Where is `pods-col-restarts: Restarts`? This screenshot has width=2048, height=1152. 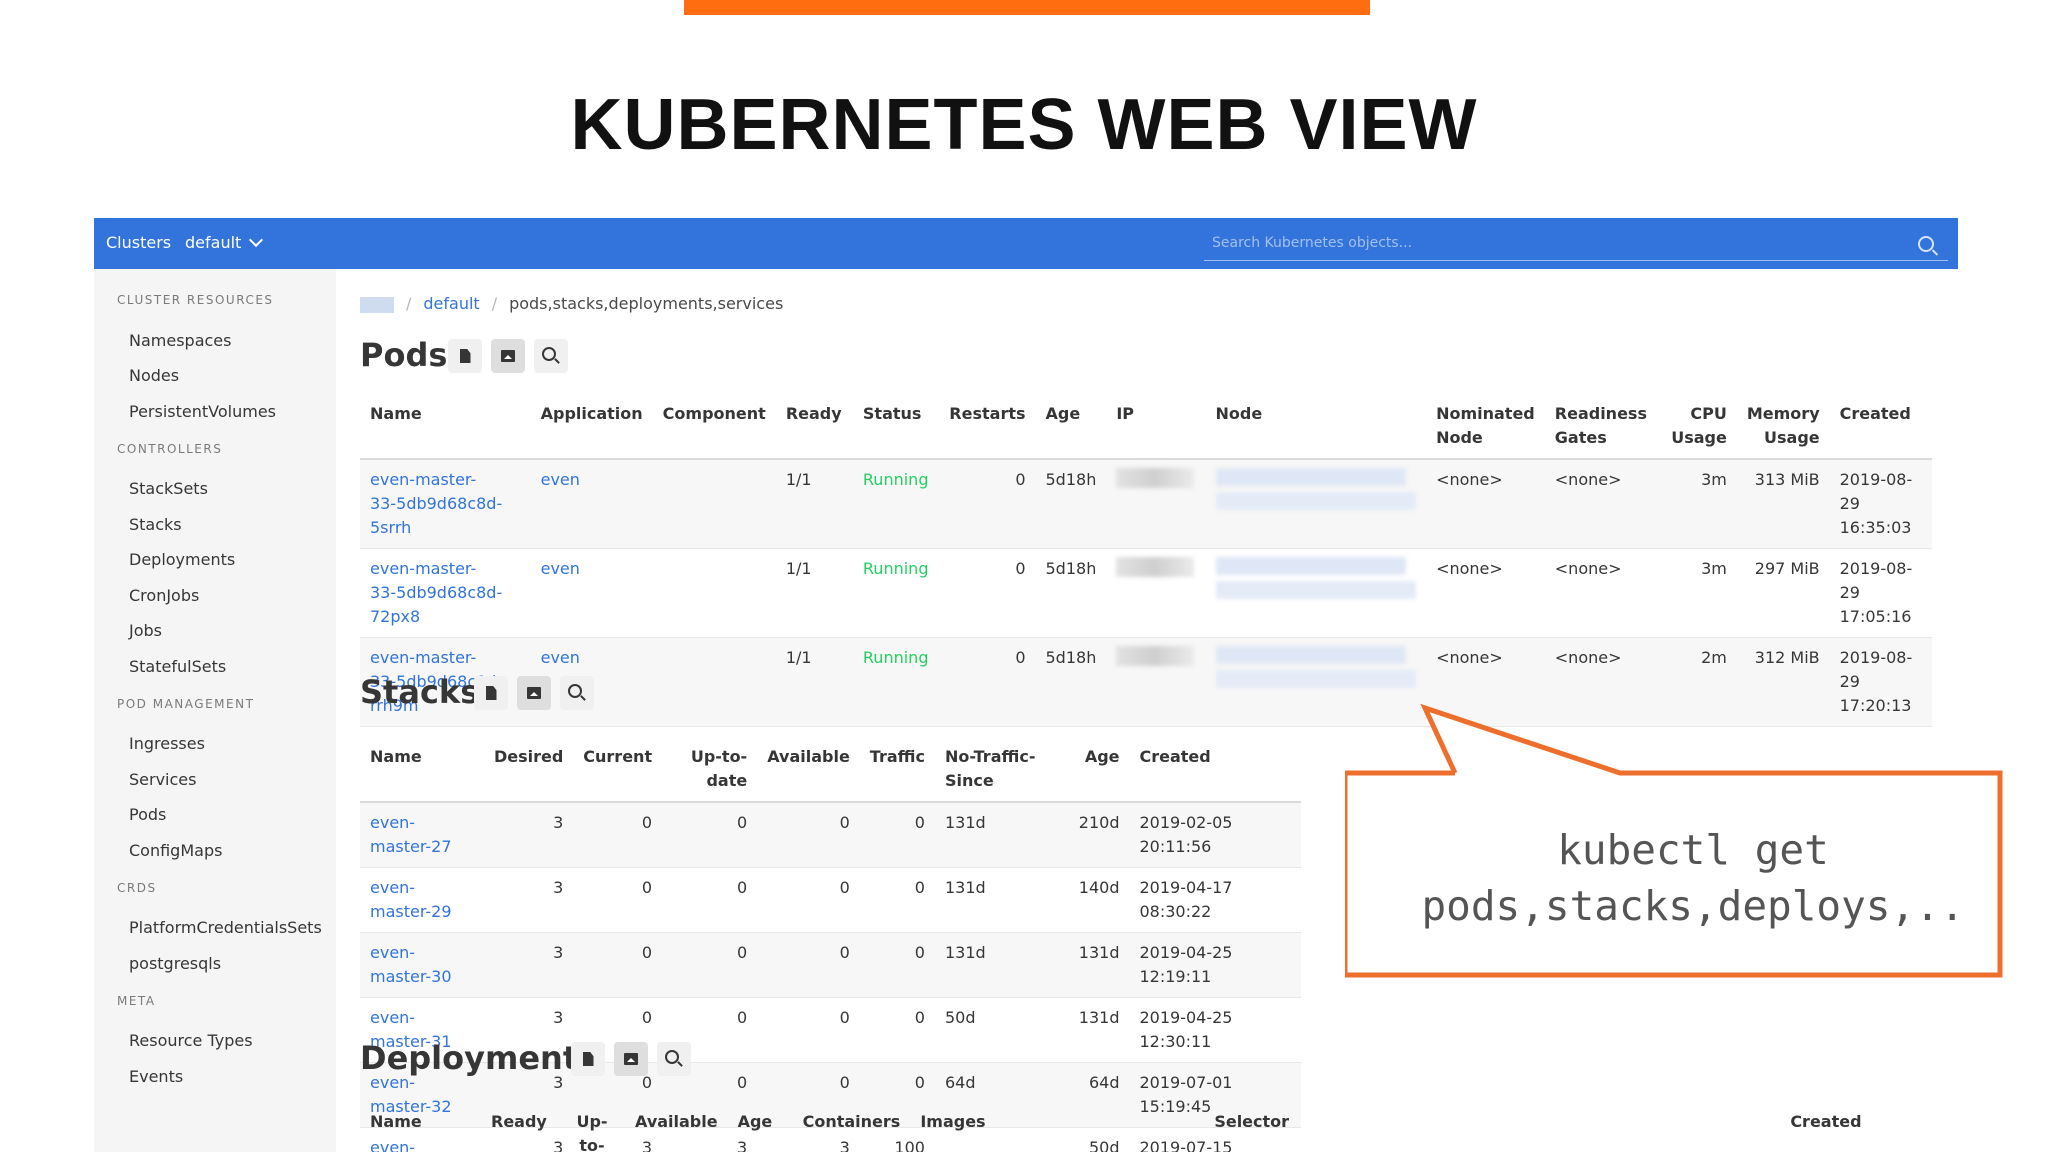 pods-col-restarts: Restarts is located at coordinates (987, 427).